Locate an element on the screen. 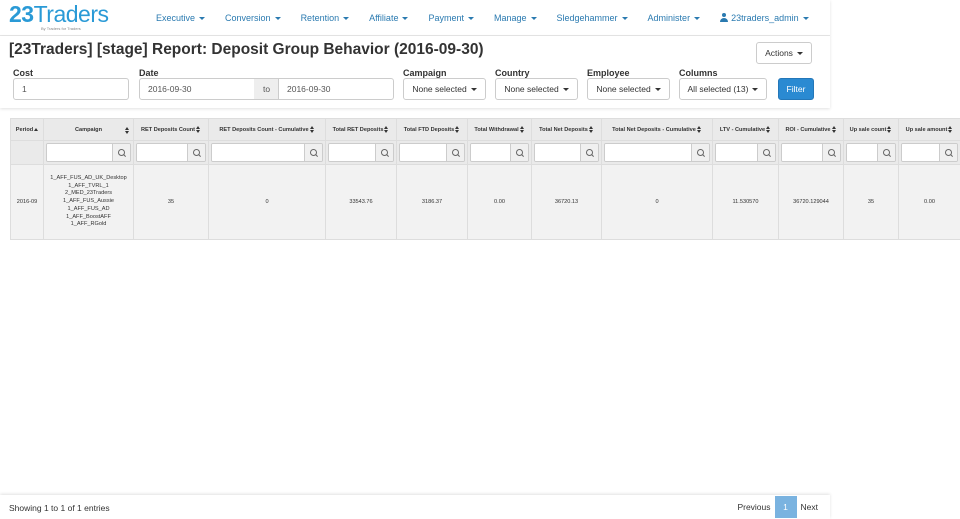 The image size is (960, 519). actions-label: Actions is located at coordinates (779, 53).